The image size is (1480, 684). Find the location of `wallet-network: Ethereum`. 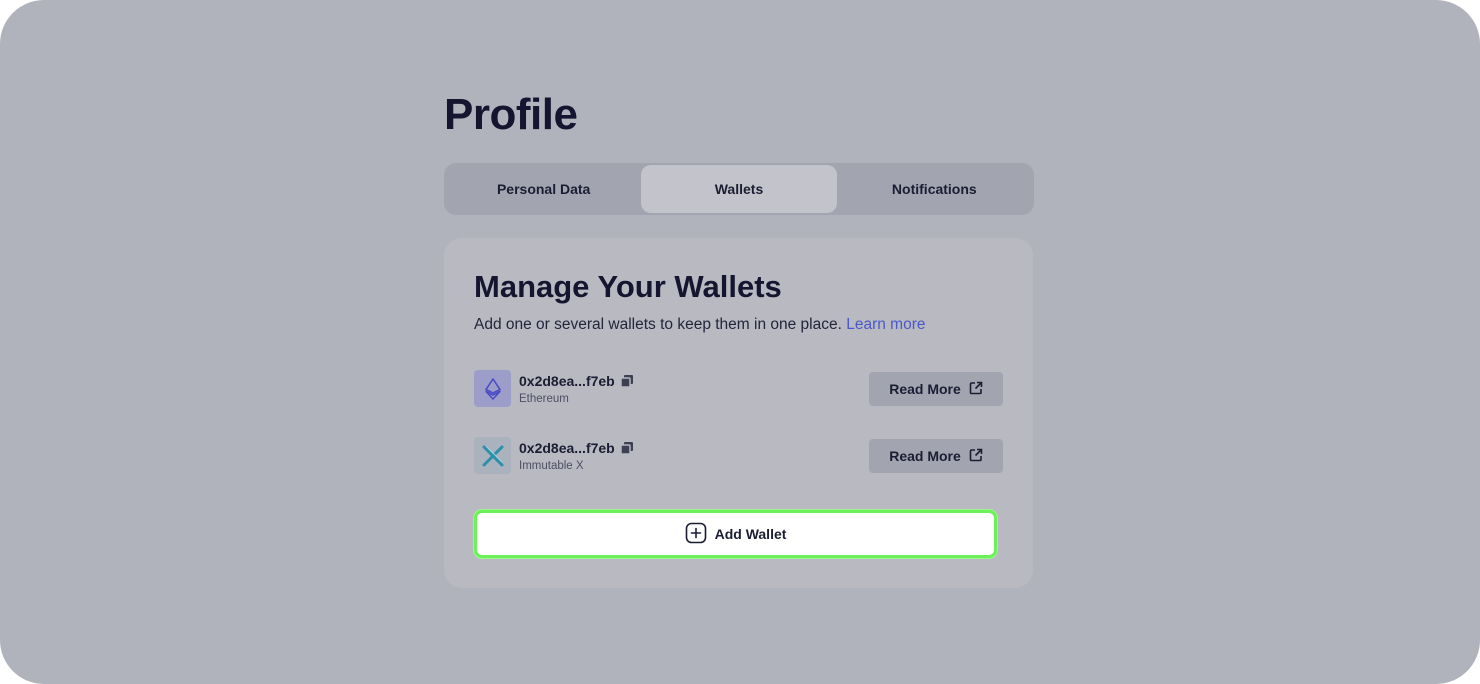

wallet-network: Ethereum is located at coordinates (544, 399).